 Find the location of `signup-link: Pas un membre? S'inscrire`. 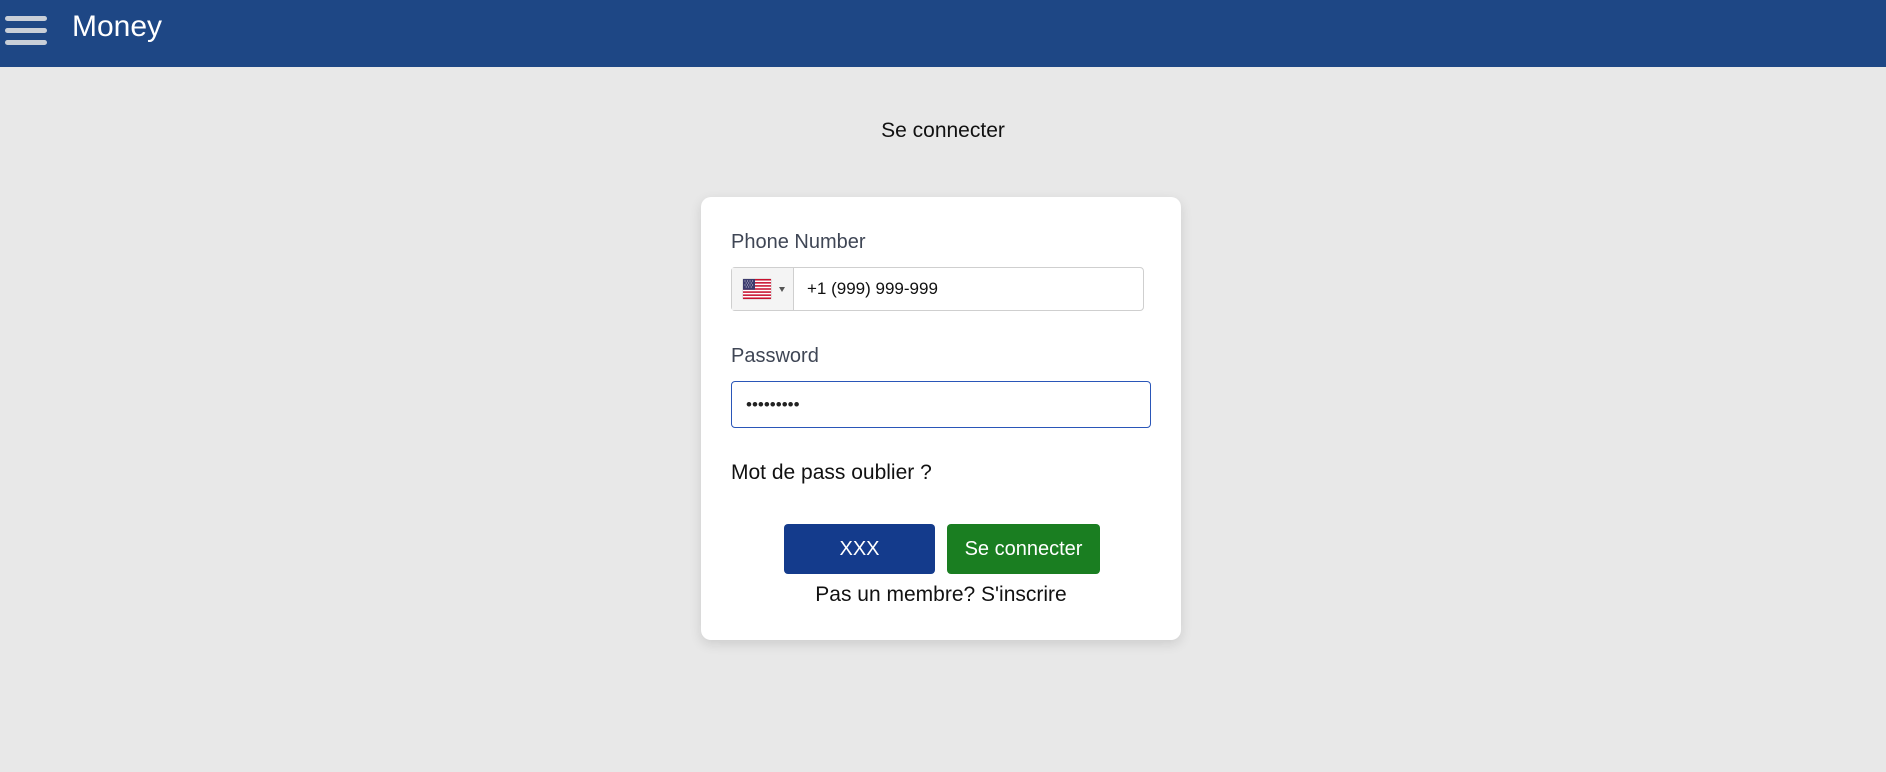

signup-link: Pas un membre? S'inscrire is located at coordinates (941, 595).